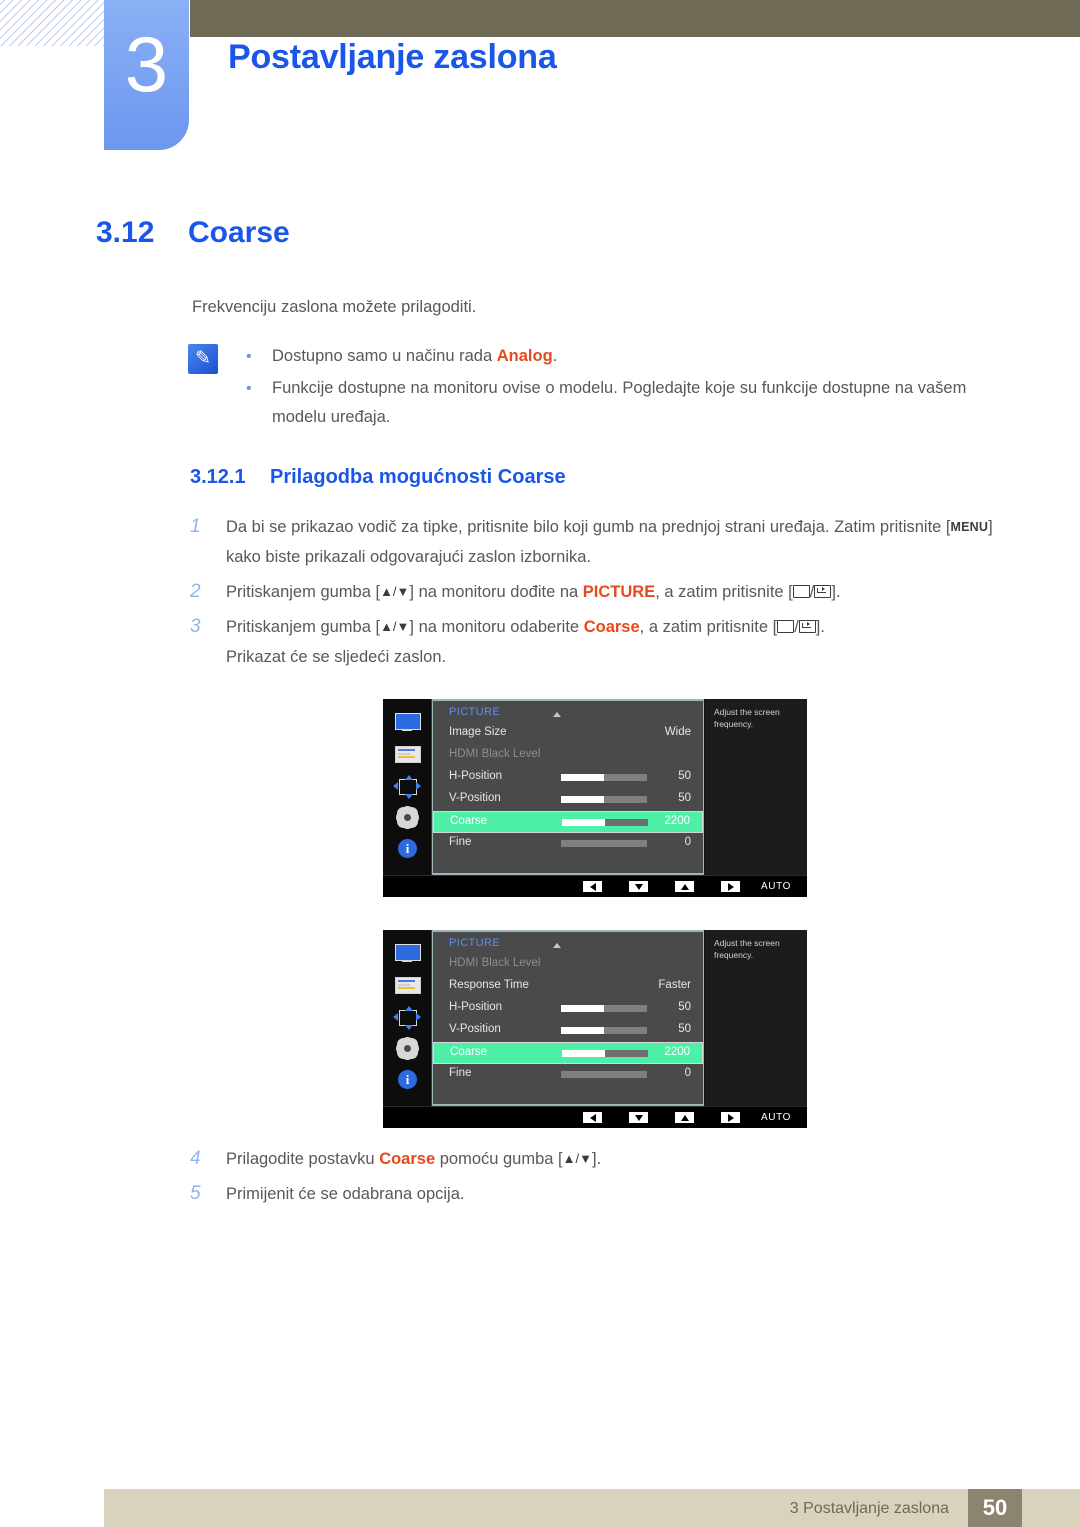 This screenshot has height=1527, width=1080. What do you see at coordinates (195, 1193) in the screenshot?
I see `step-number: 5` at bounding box center [195, 1193].